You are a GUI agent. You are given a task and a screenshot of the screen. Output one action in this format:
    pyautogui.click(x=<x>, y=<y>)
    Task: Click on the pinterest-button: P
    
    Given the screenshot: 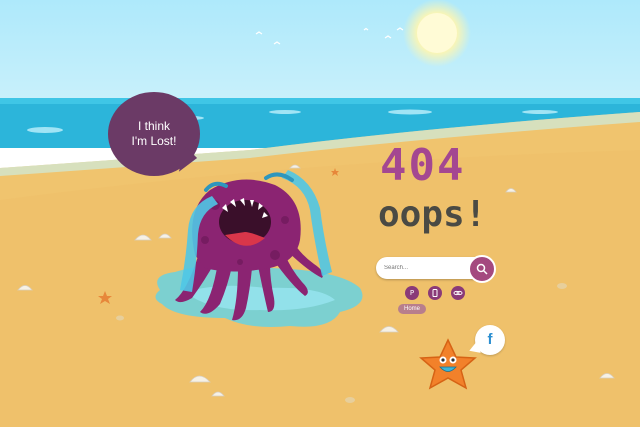 What is the action you would take?
    pyautogui.click(x=412, y=293)
    